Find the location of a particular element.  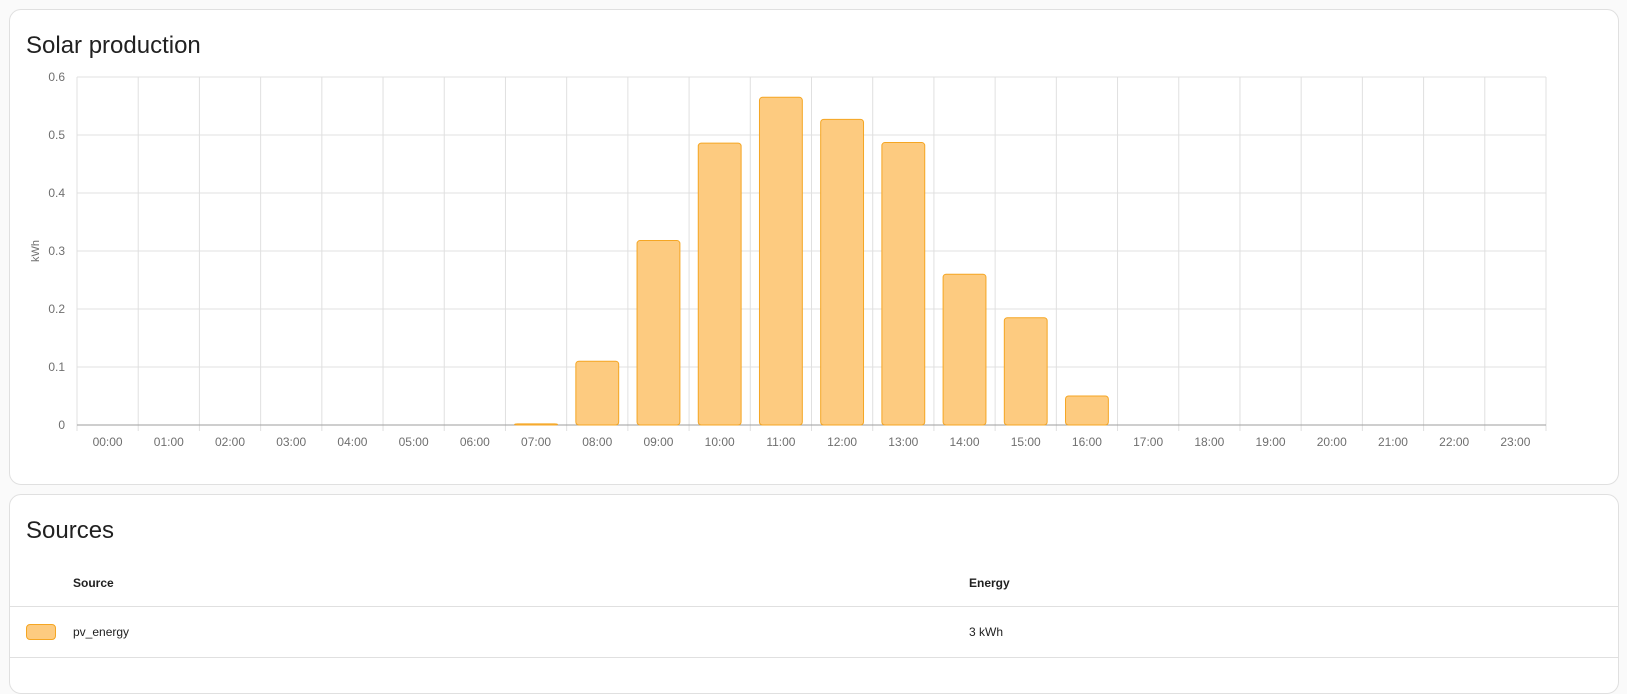

table-row: pv_energy 3 kWh is located at coordinates (814, 632).